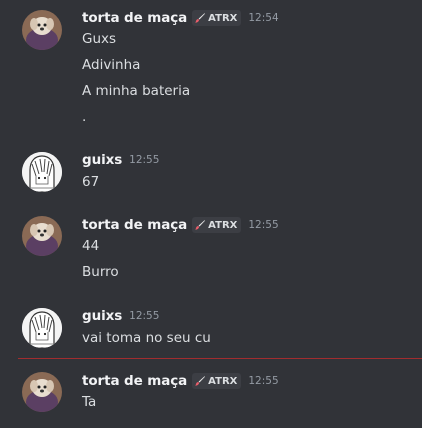 The width and height of the screenshot is (422, 428). I want to click on message-text: ., so click(84, 117).